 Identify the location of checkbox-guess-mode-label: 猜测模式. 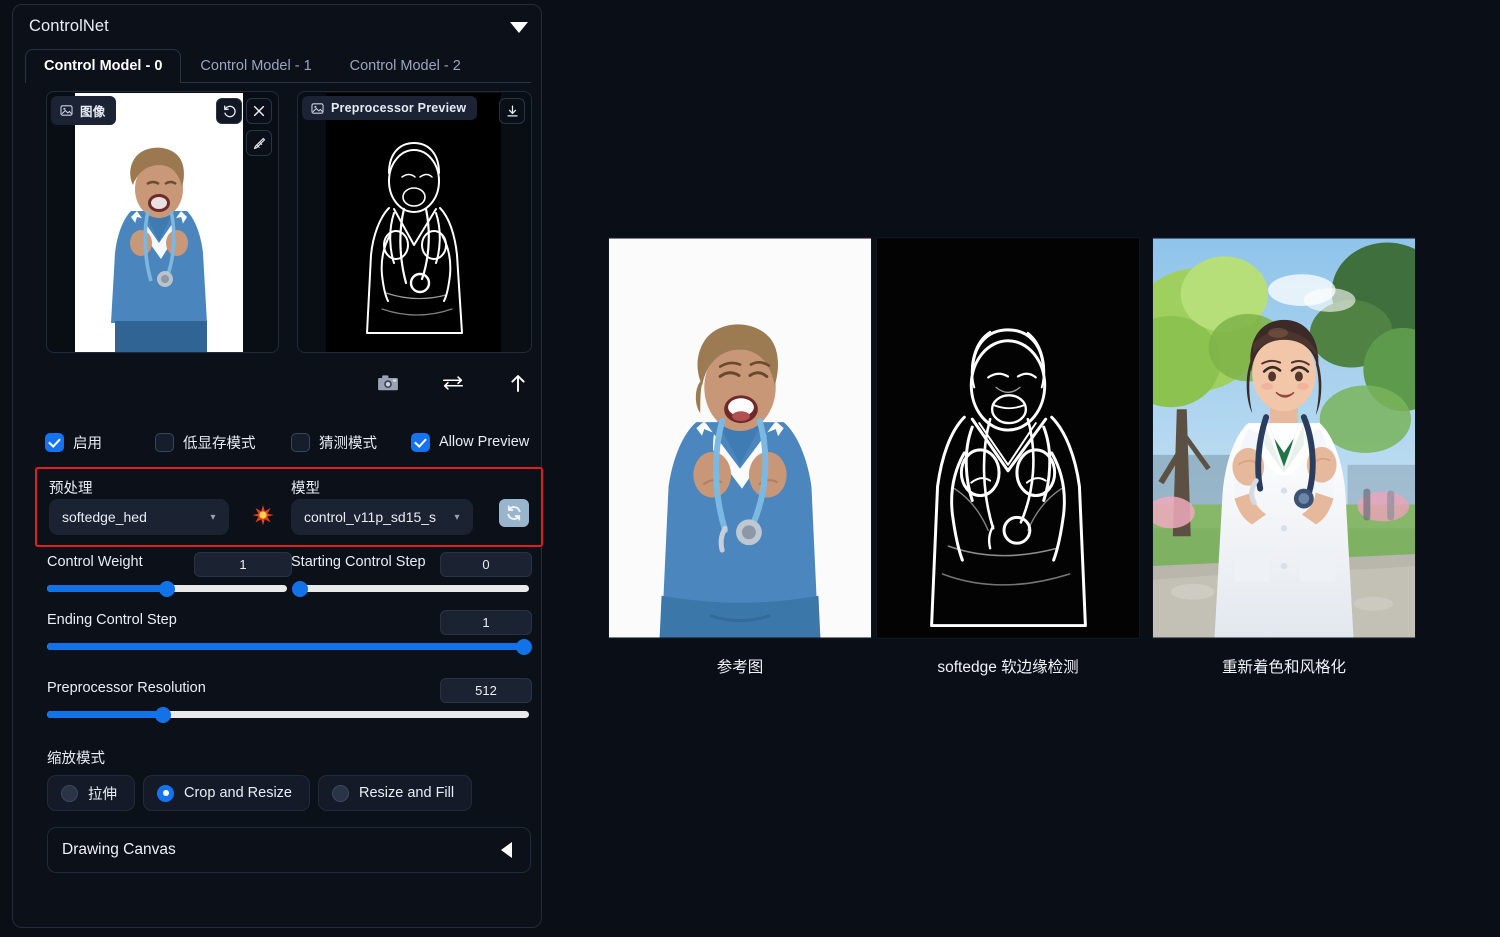
(348, 443).